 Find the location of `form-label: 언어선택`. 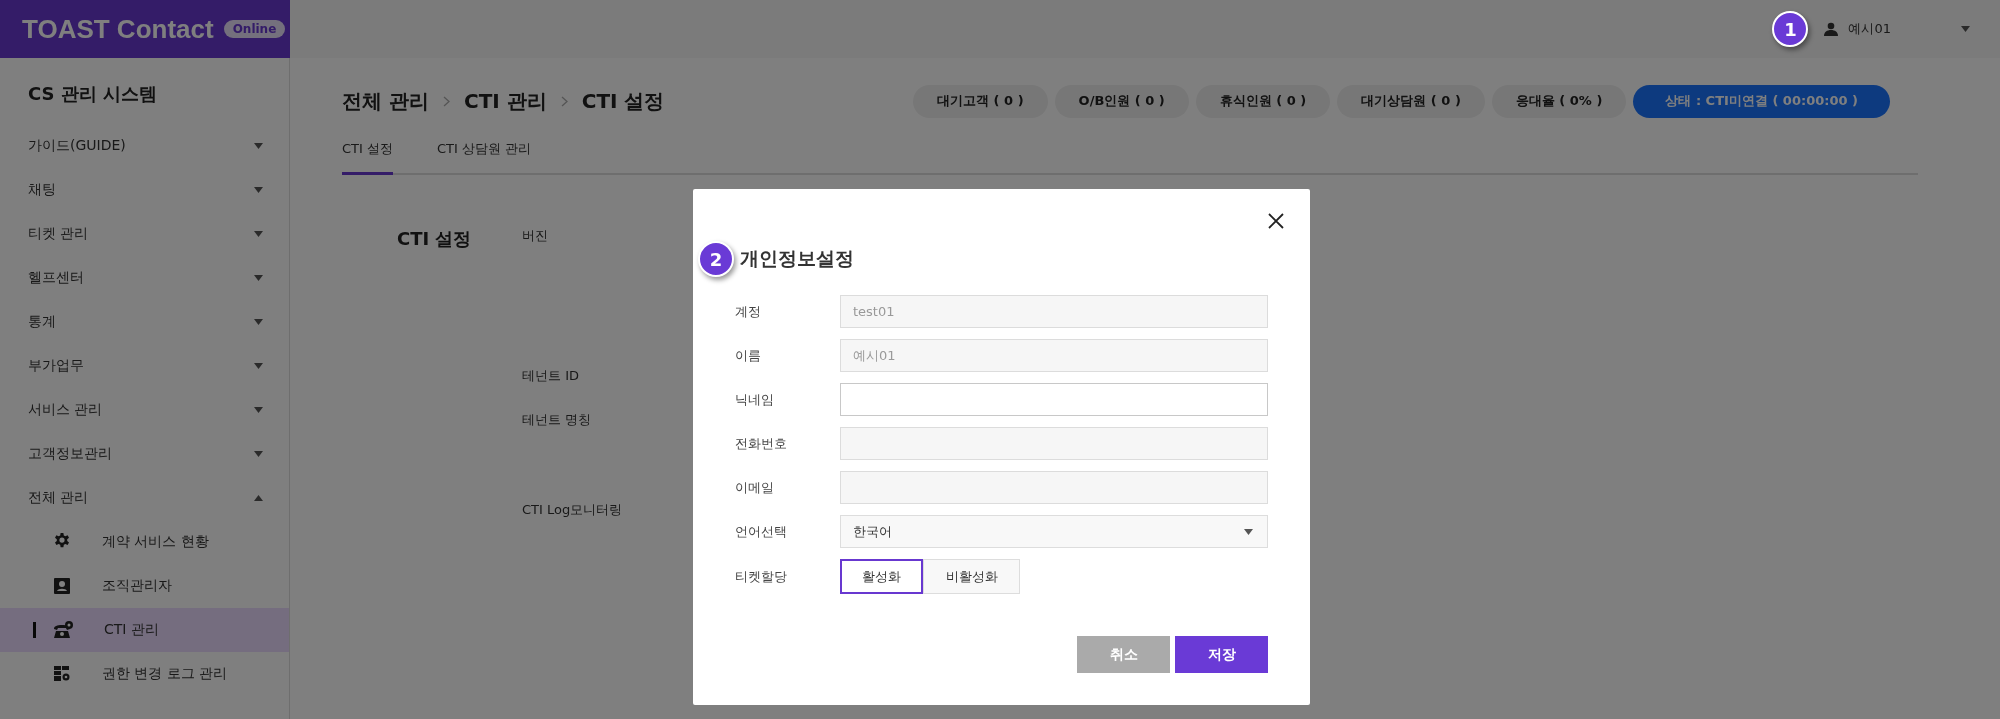

form-label: 언어선택 is located at coordinates (761, 531).